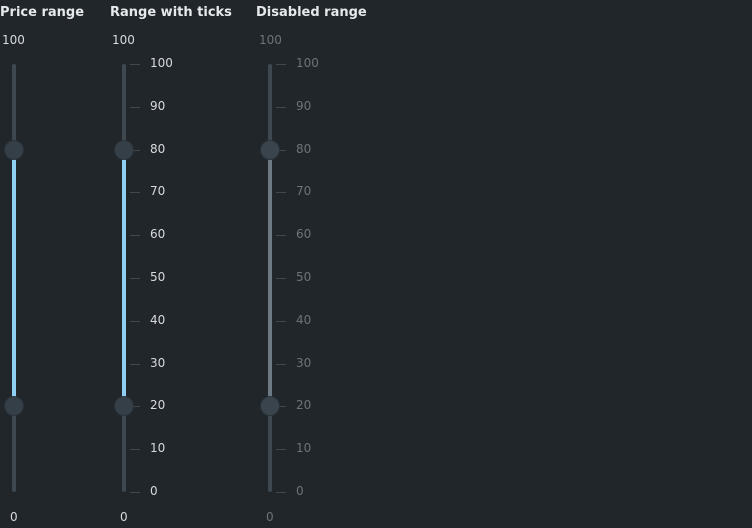  I want to click on slider-title: Range with ticks, so click(171, 12).